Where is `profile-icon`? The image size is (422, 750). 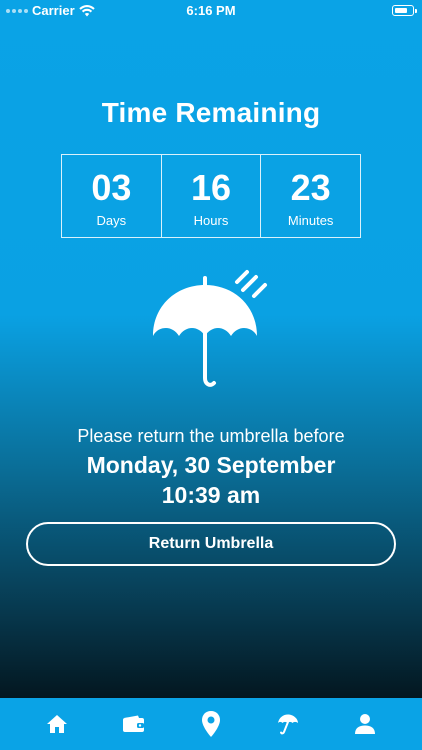
profile-icon is located at coordinates (365, 724).